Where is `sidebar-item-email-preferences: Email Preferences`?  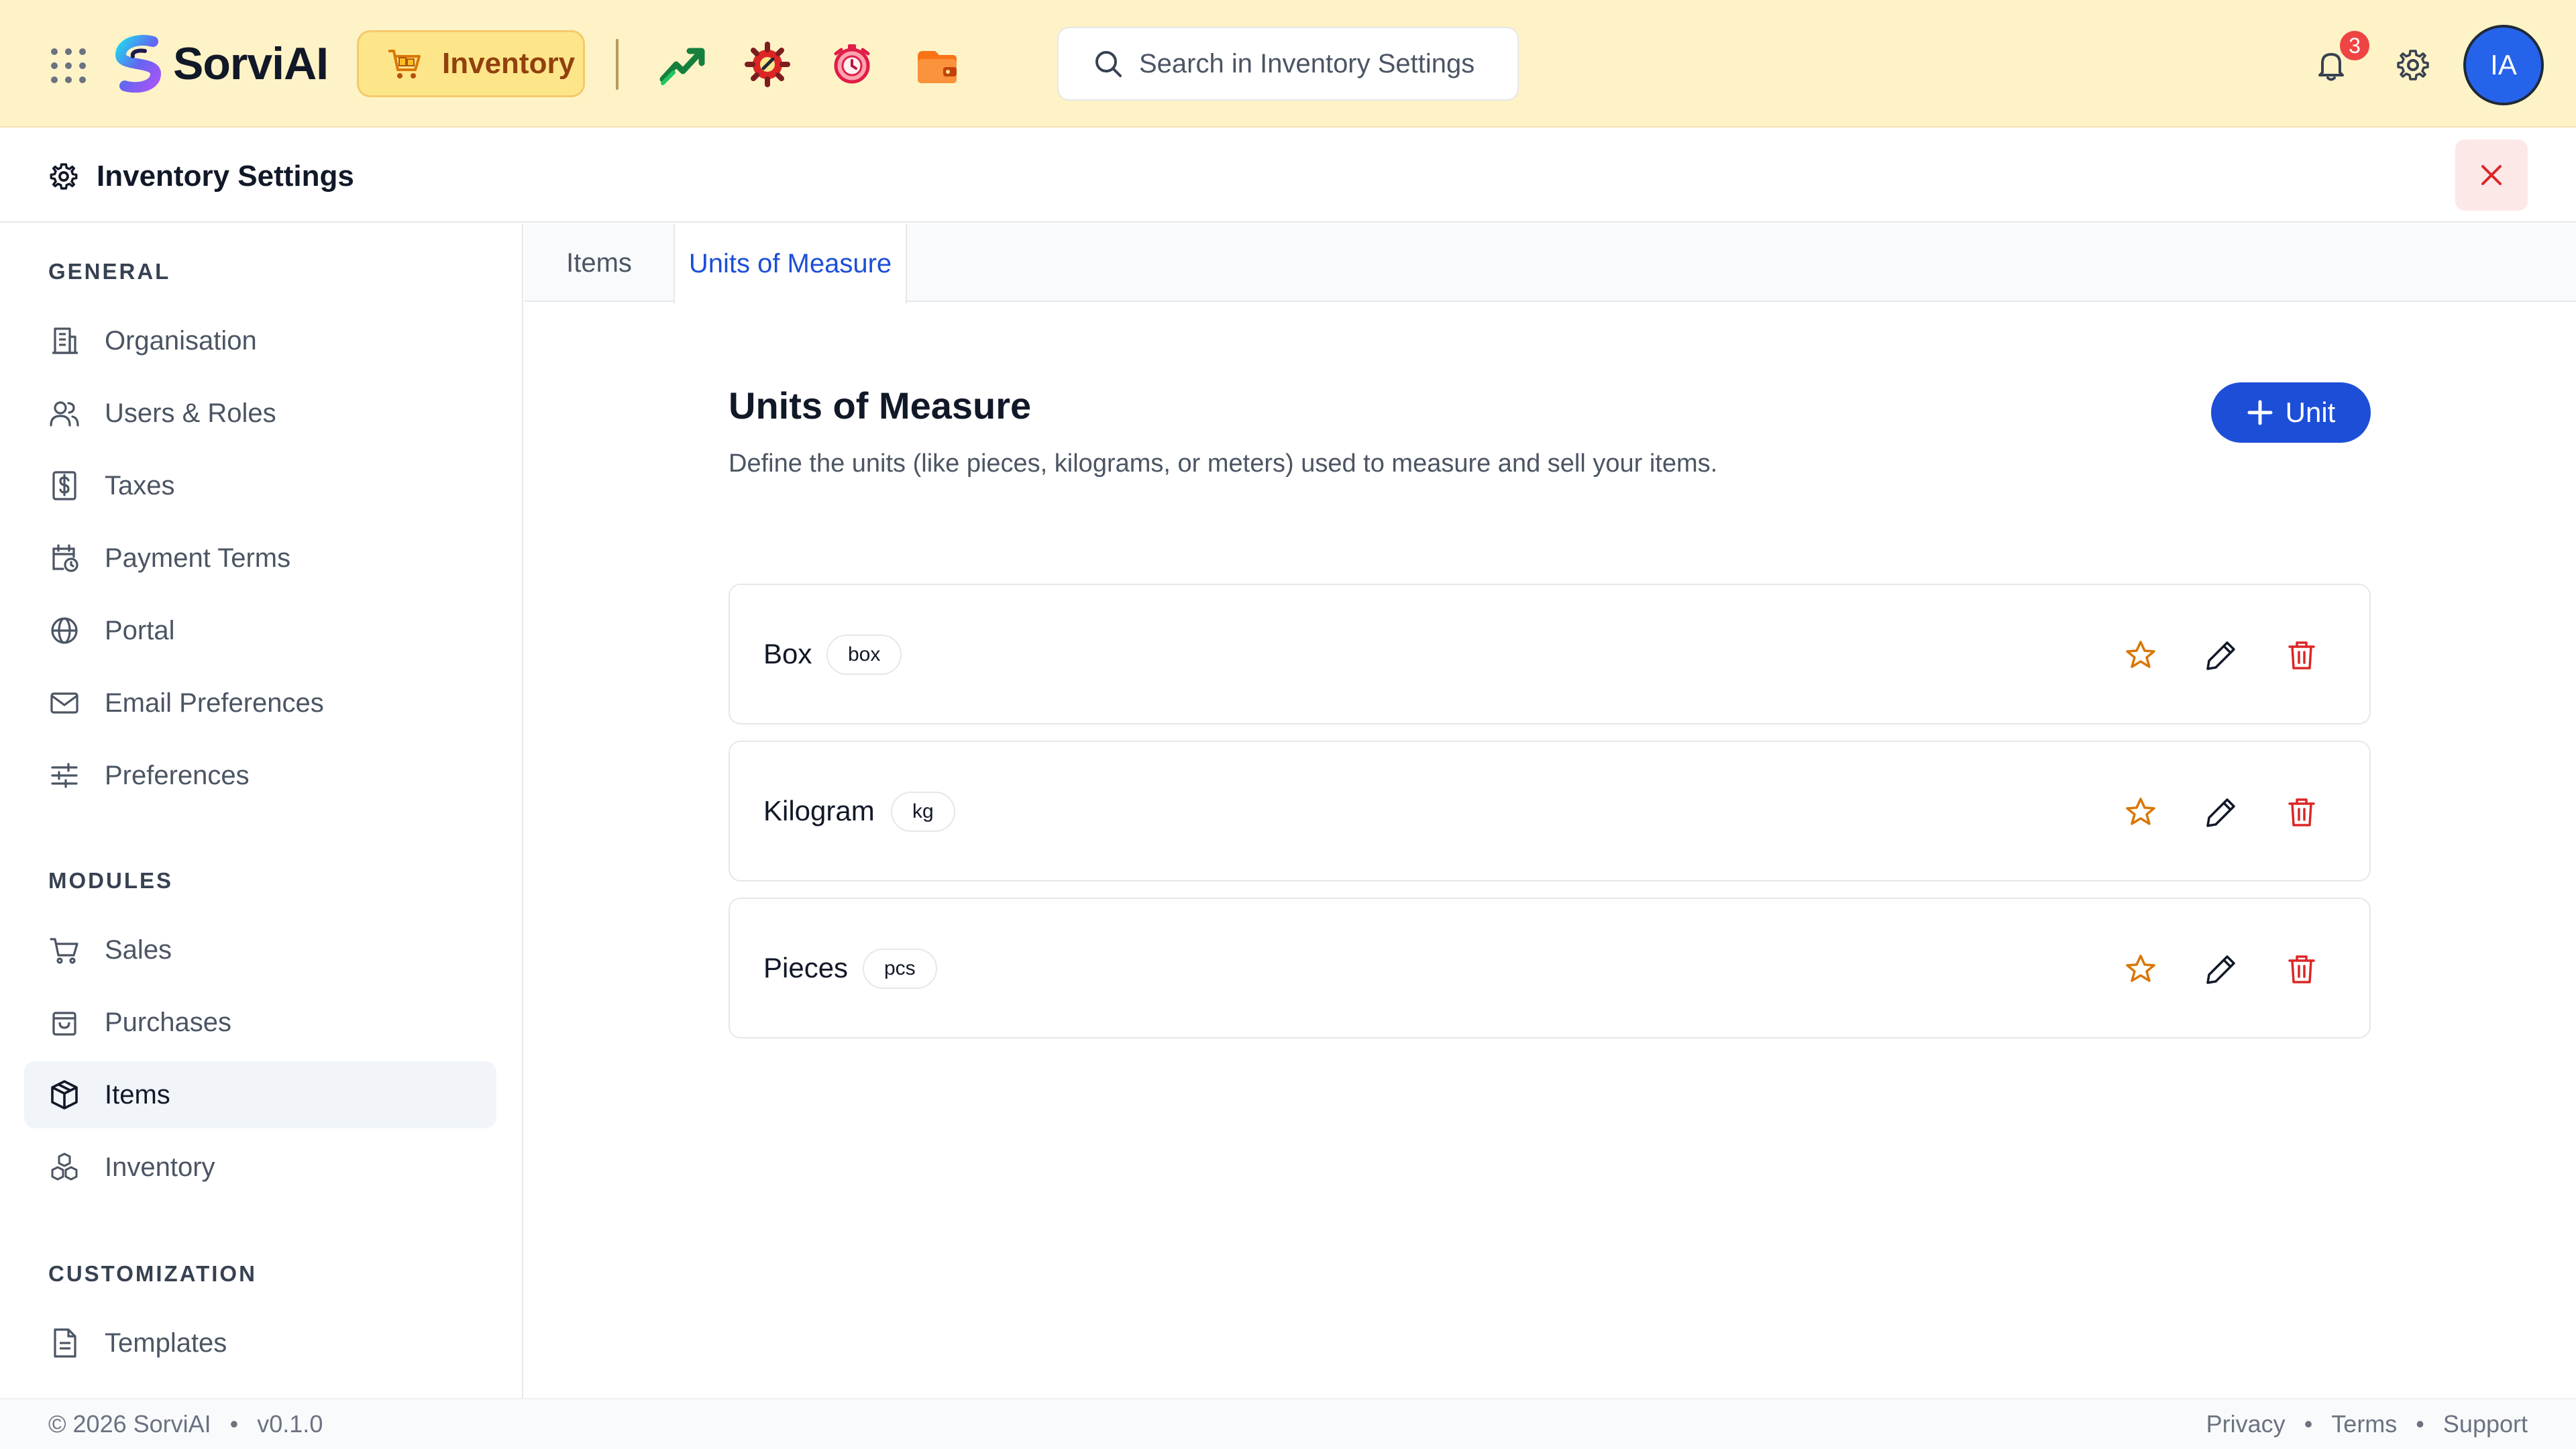 sidebar-item-email-preferences: Email Preferences is located at coordinates (260, 703).